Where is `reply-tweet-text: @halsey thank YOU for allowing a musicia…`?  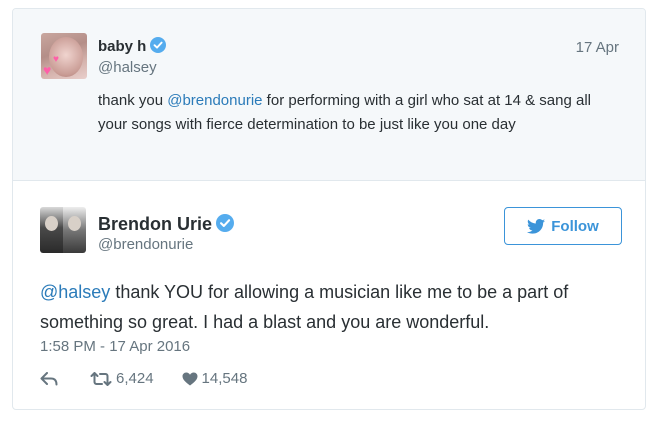 reply-tweet-text: @halsey thank YOU for allowing a musicia… is located at coordinates (335, 307).